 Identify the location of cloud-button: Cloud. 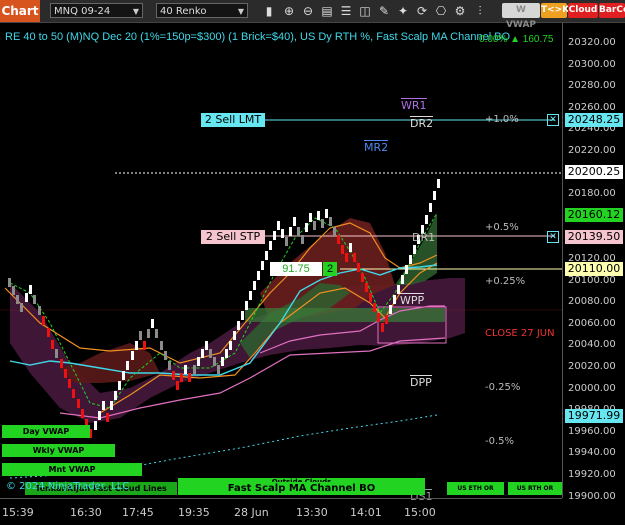
(583, 10).